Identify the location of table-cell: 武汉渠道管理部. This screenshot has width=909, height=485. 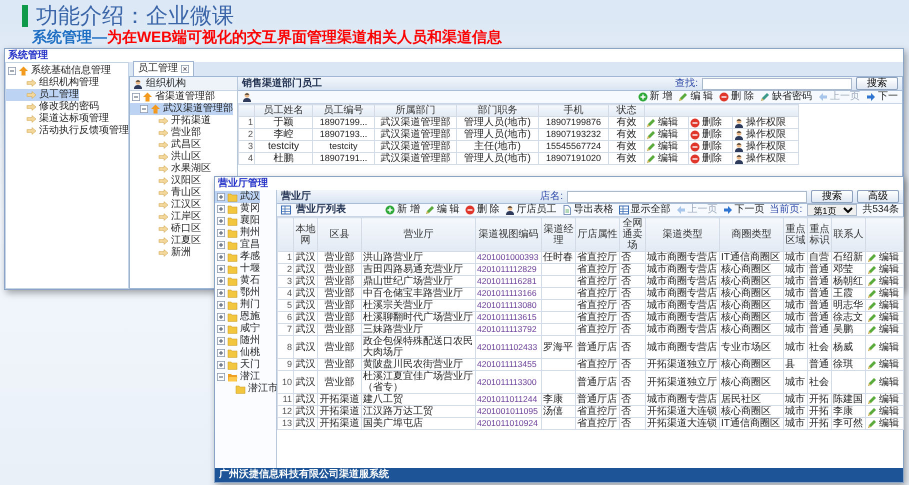
(415, 146).